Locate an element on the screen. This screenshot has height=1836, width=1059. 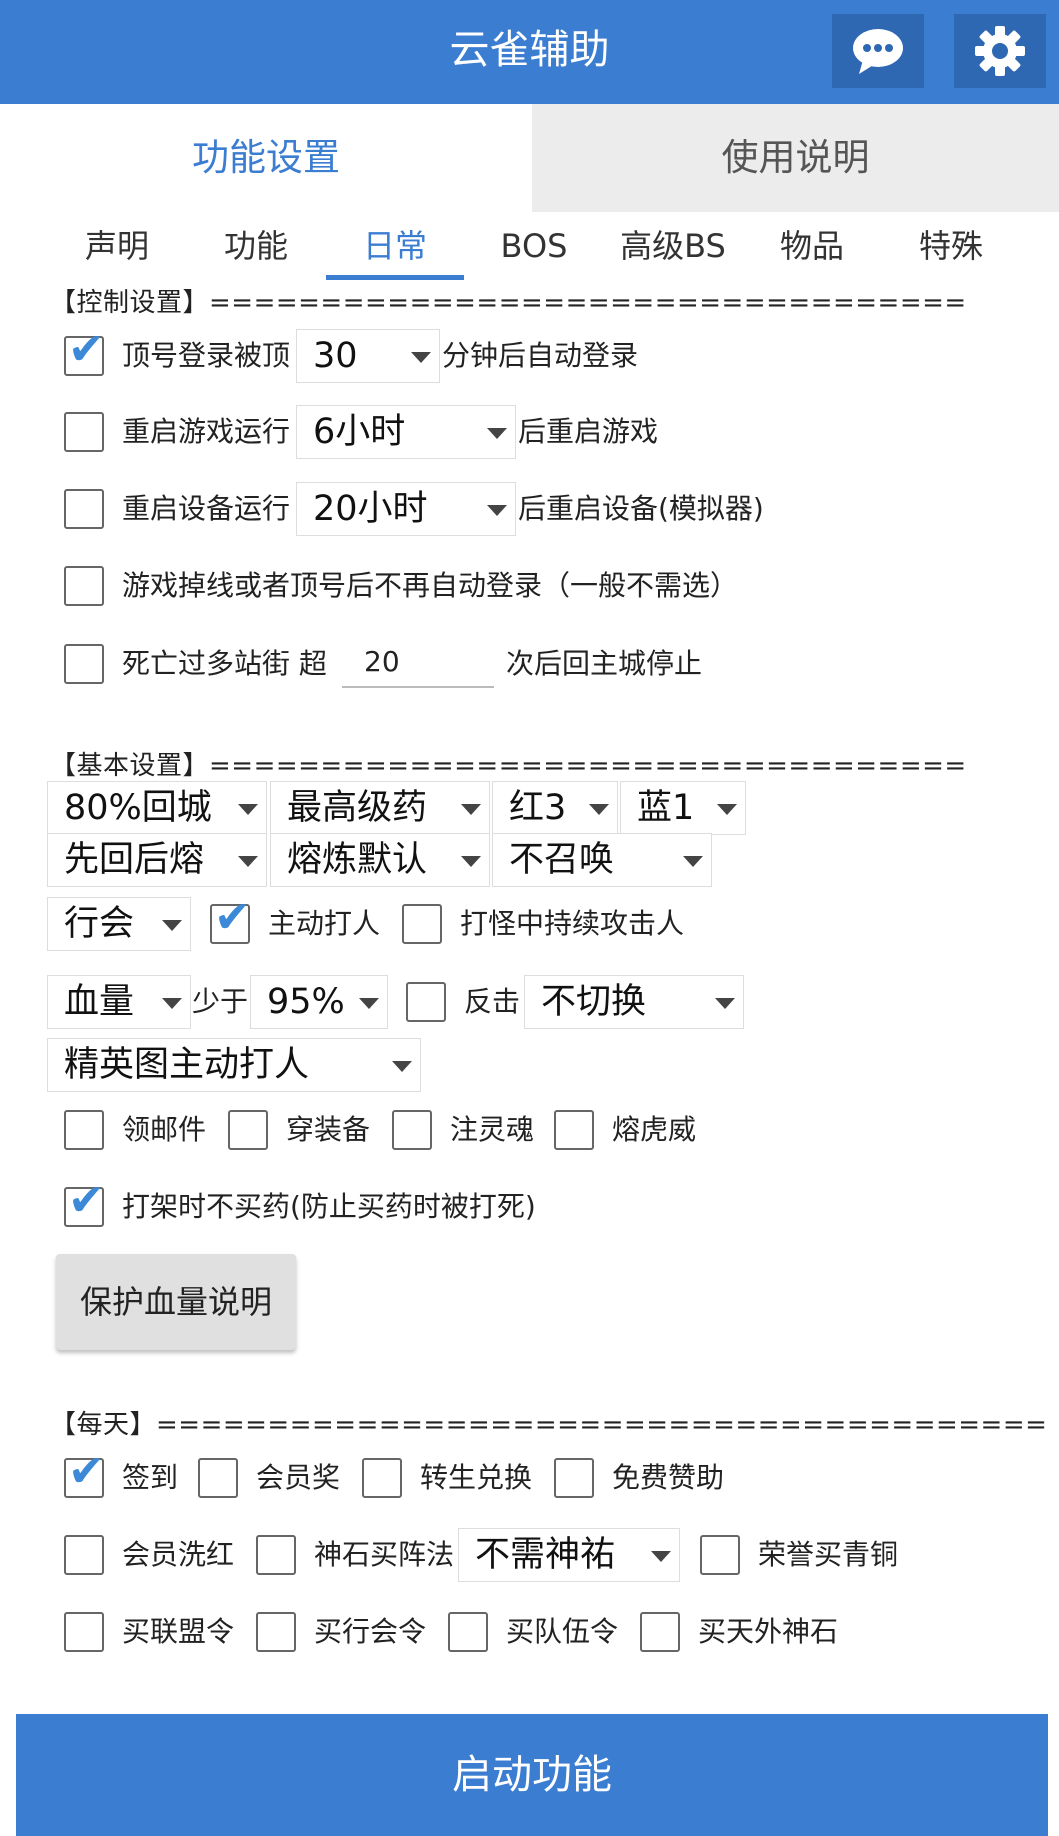
top-login-checkbox: ✔ is located at coordinates (84, 352).